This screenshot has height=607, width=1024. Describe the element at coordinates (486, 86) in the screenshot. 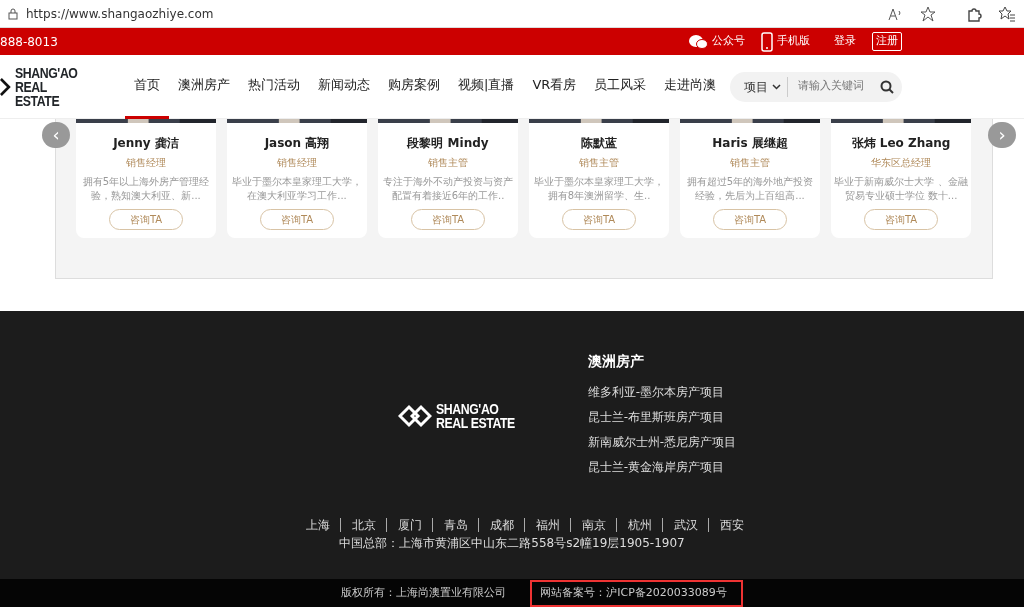

I see `nav-link: 视频|直播` at that location.